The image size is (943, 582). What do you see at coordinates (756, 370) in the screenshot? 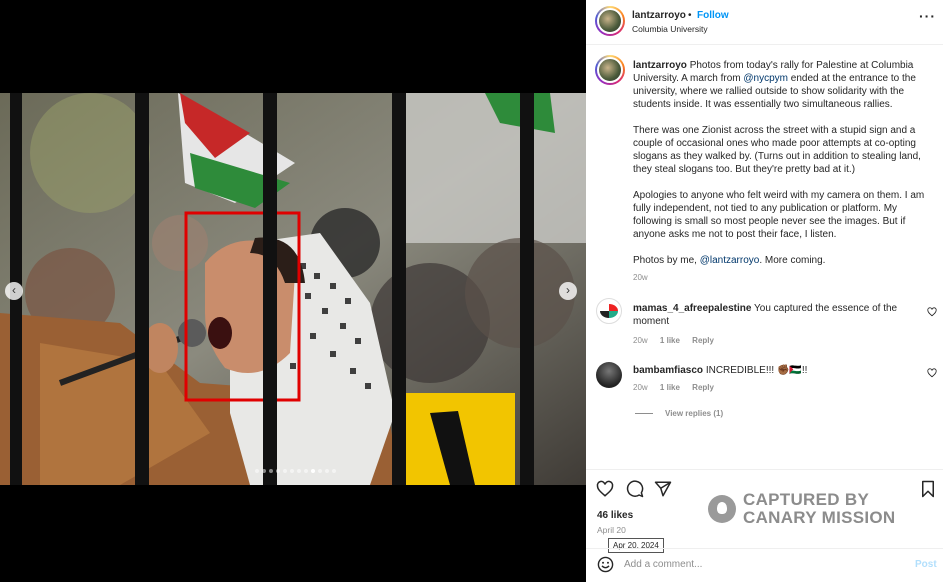
I see `comment-body: INCREDIBLE!!! ✊🏾🇵🇸!!` at bounding box center [756, 370].